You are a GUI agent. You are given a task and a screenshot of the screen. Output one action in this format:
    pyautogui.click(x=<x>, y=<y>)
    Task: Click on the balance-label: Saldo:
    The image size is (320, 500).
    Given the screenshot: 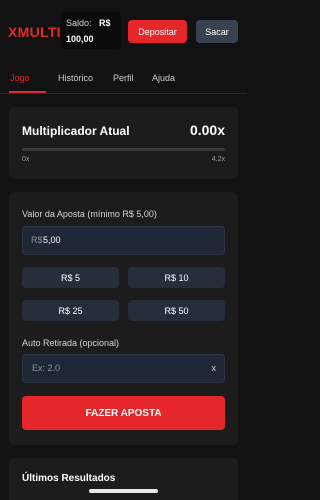 What is the action you would take?
    pyautogui.click(x=79, y=23)
    